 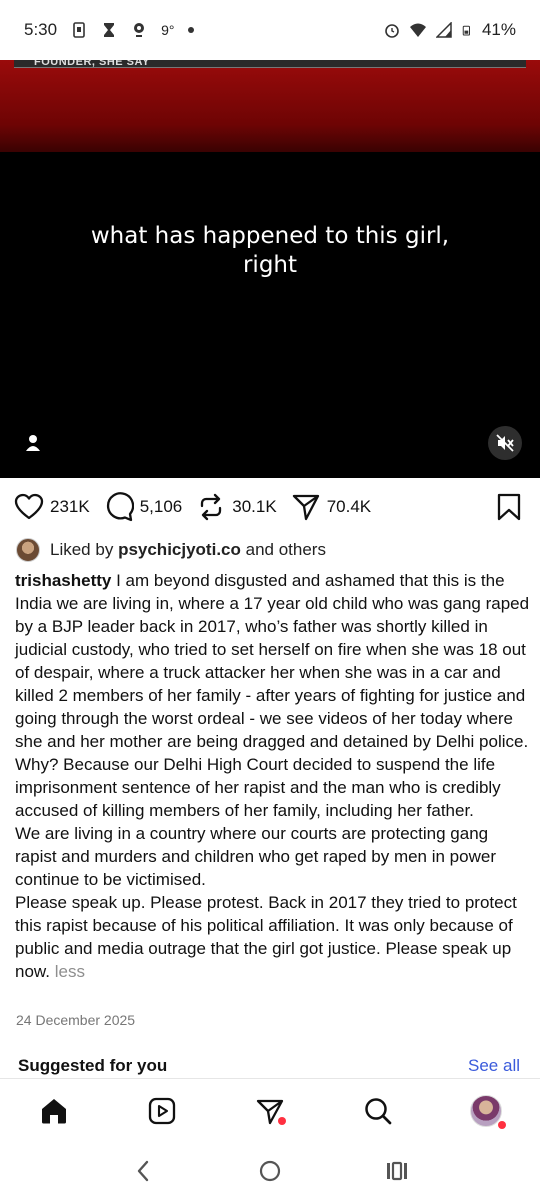 What do you see at coordinates (33, 443) in the screenshot?
I see `user-tag-icon` at bounding box center [33, 443].